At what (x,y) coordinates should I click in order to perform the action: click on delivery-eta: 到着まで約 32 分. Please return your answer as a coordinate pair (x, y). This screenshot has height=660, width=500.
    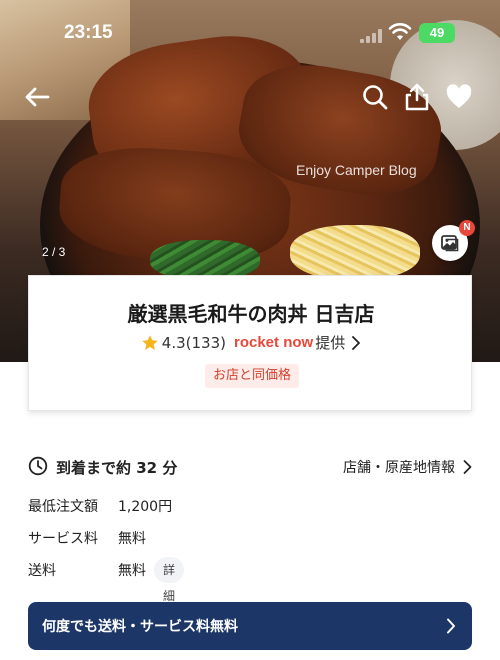
    Looking at the image, I should click on (117, 468).